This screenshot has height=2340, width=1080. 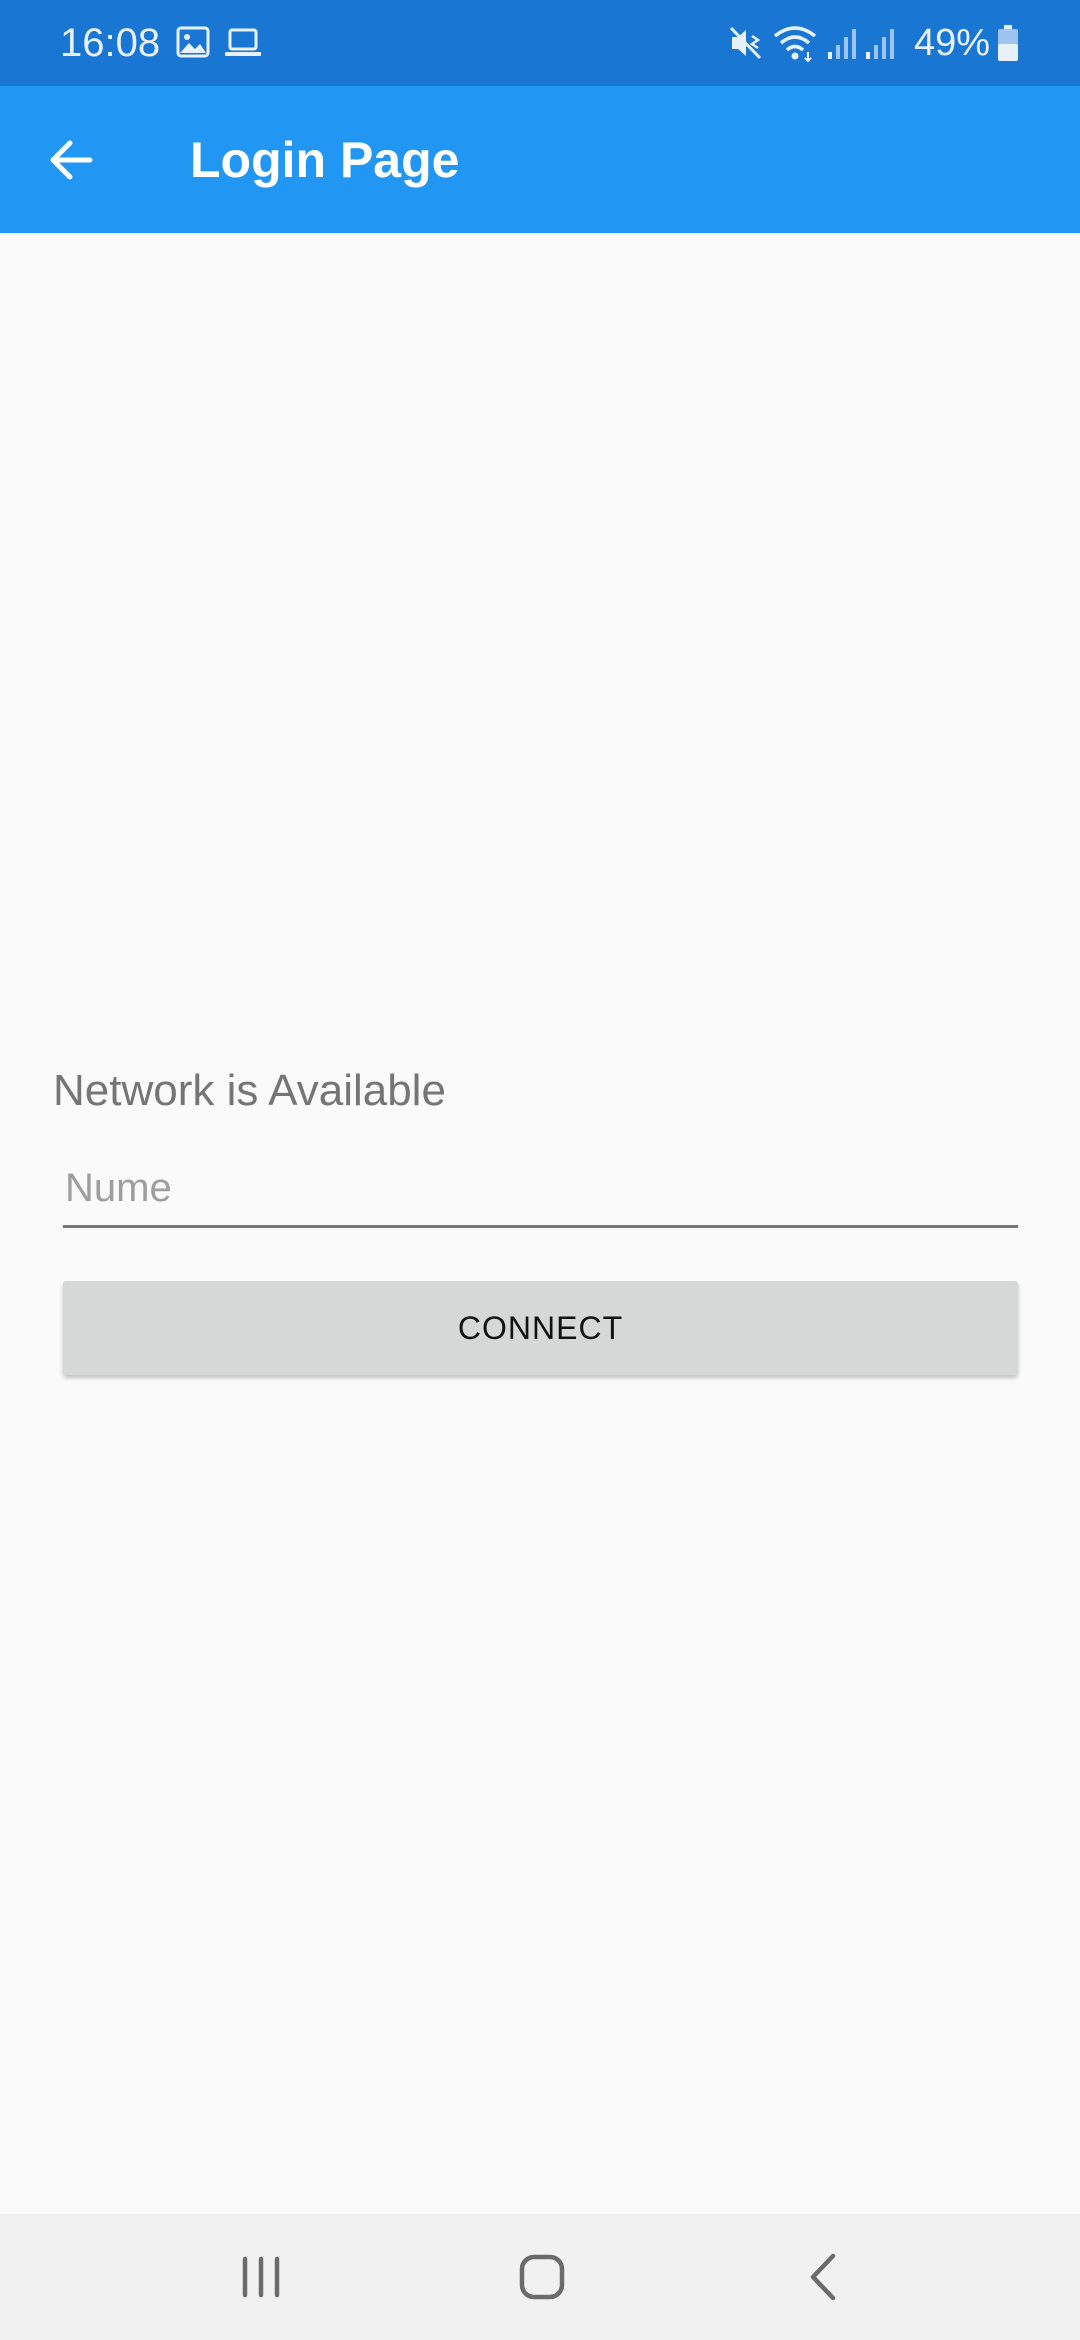 What do you see at coordinates (1008, 43) in the screenshot?
I see `battery-icon` at bounding box center [1008, 43].